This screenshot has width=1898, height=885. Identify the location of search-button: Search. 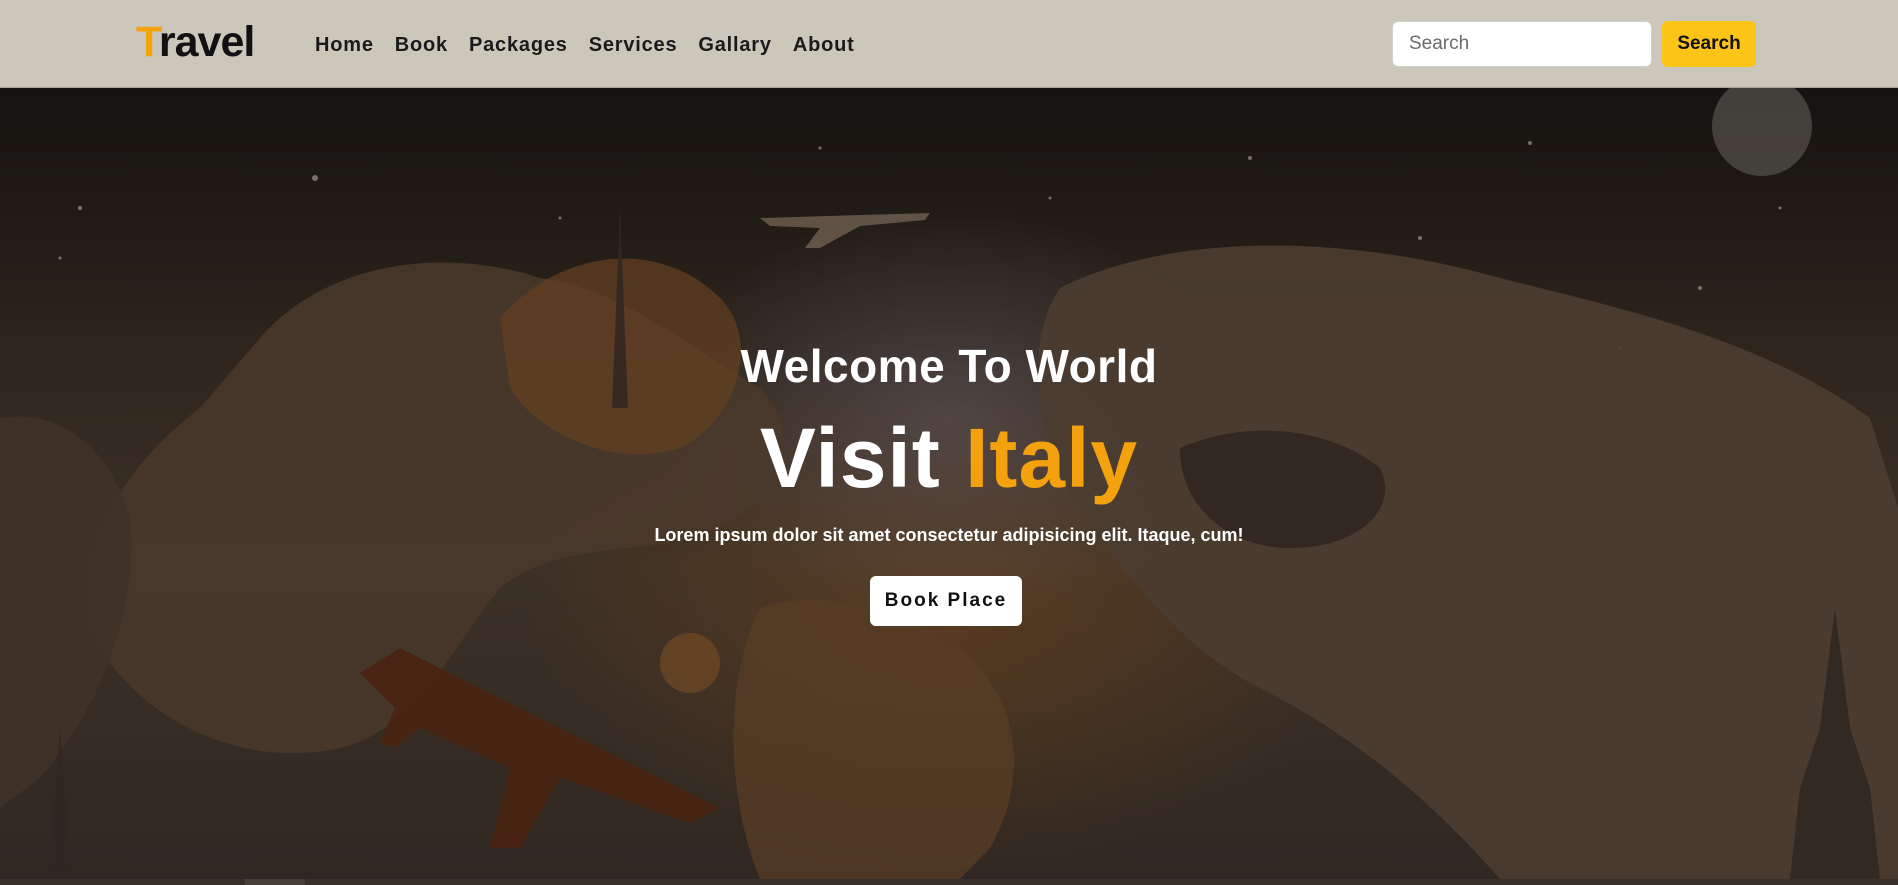
(1709, 44).